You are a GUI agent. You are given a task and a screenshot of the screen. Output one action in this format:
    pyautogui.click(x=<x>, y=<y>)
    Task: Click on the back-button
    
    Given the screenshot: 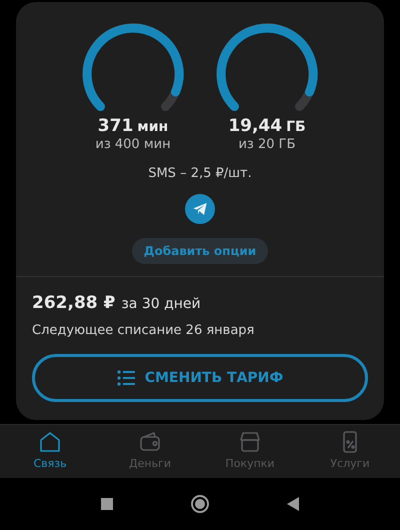 What is the action you would take?
    pyautogui.click(x=293, y=504)
    